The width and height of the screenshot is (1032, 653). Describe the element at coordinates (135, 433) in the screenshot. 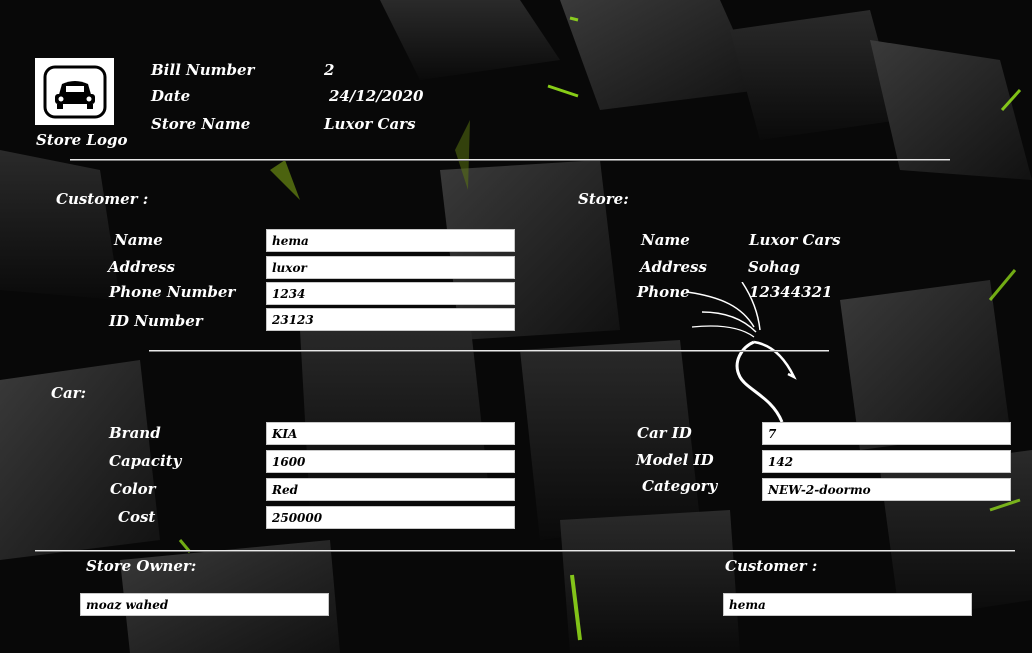

I see `car-brand-label: Brand` at that location.